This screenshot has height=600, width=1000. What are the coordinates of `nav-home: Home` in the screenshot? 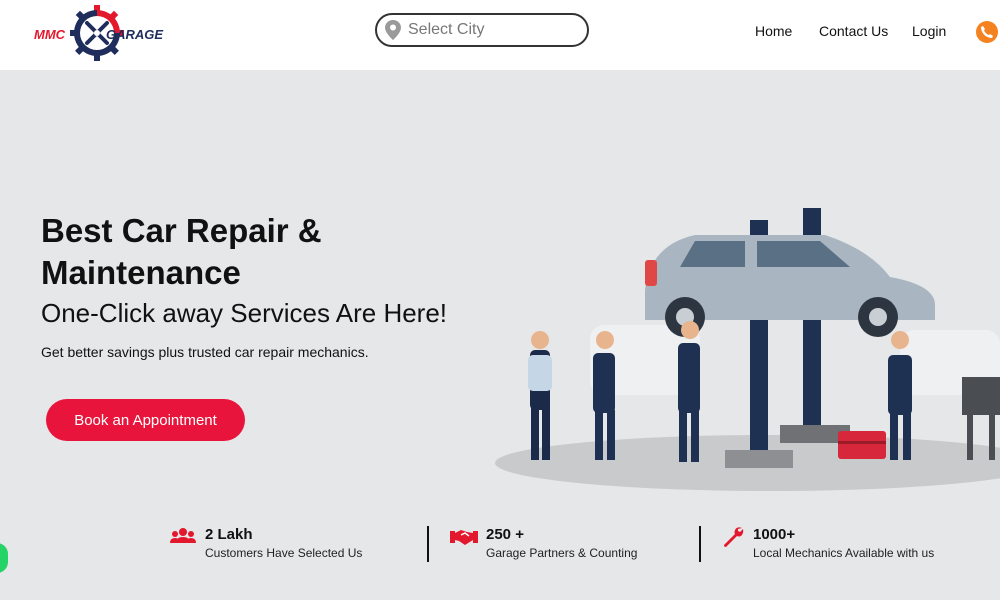 It's located at (773, 31).